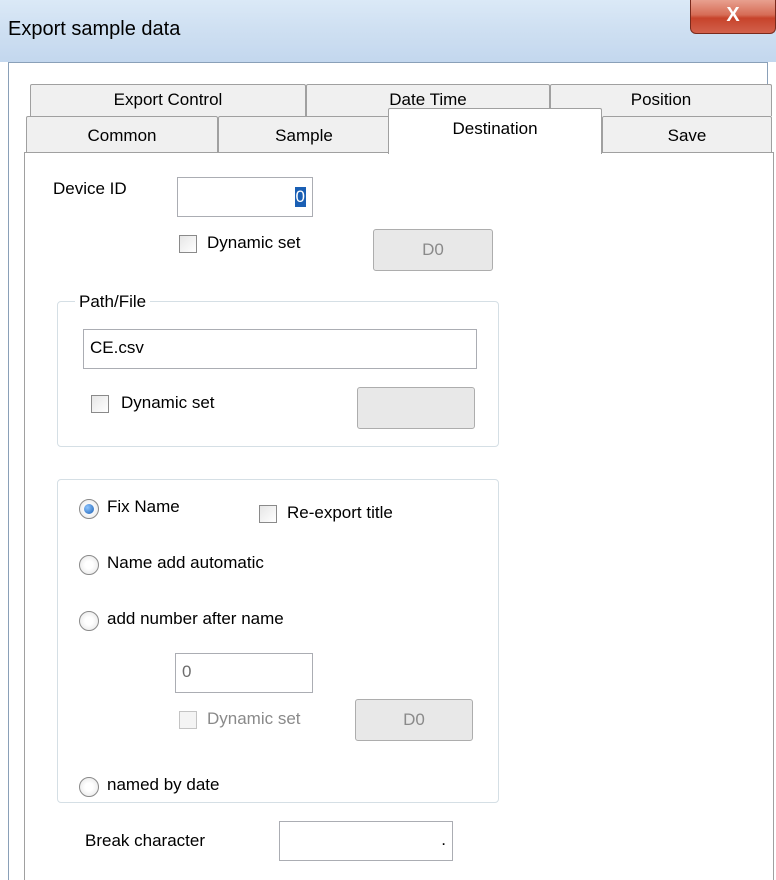 This screenshot has height=880, width=776. I want to click on close-icon: X, so click(733, 15).